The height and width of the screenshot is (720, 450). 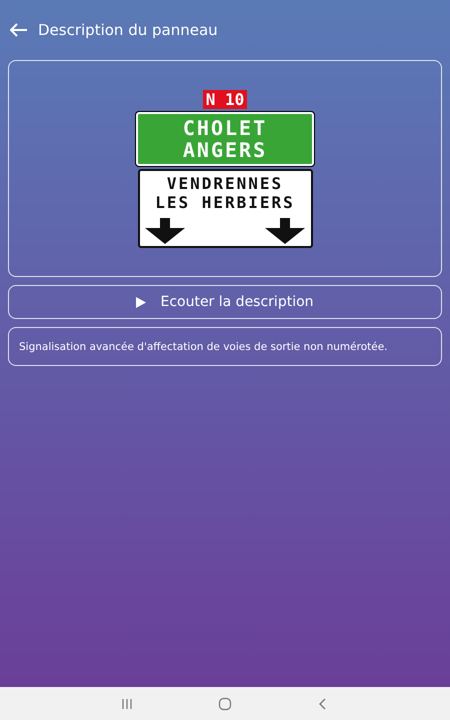 What do you see at coordinates (225, 302) in the screenshot?
I see `listen-button: Ecouter la description` at bounding box center [225, 302].